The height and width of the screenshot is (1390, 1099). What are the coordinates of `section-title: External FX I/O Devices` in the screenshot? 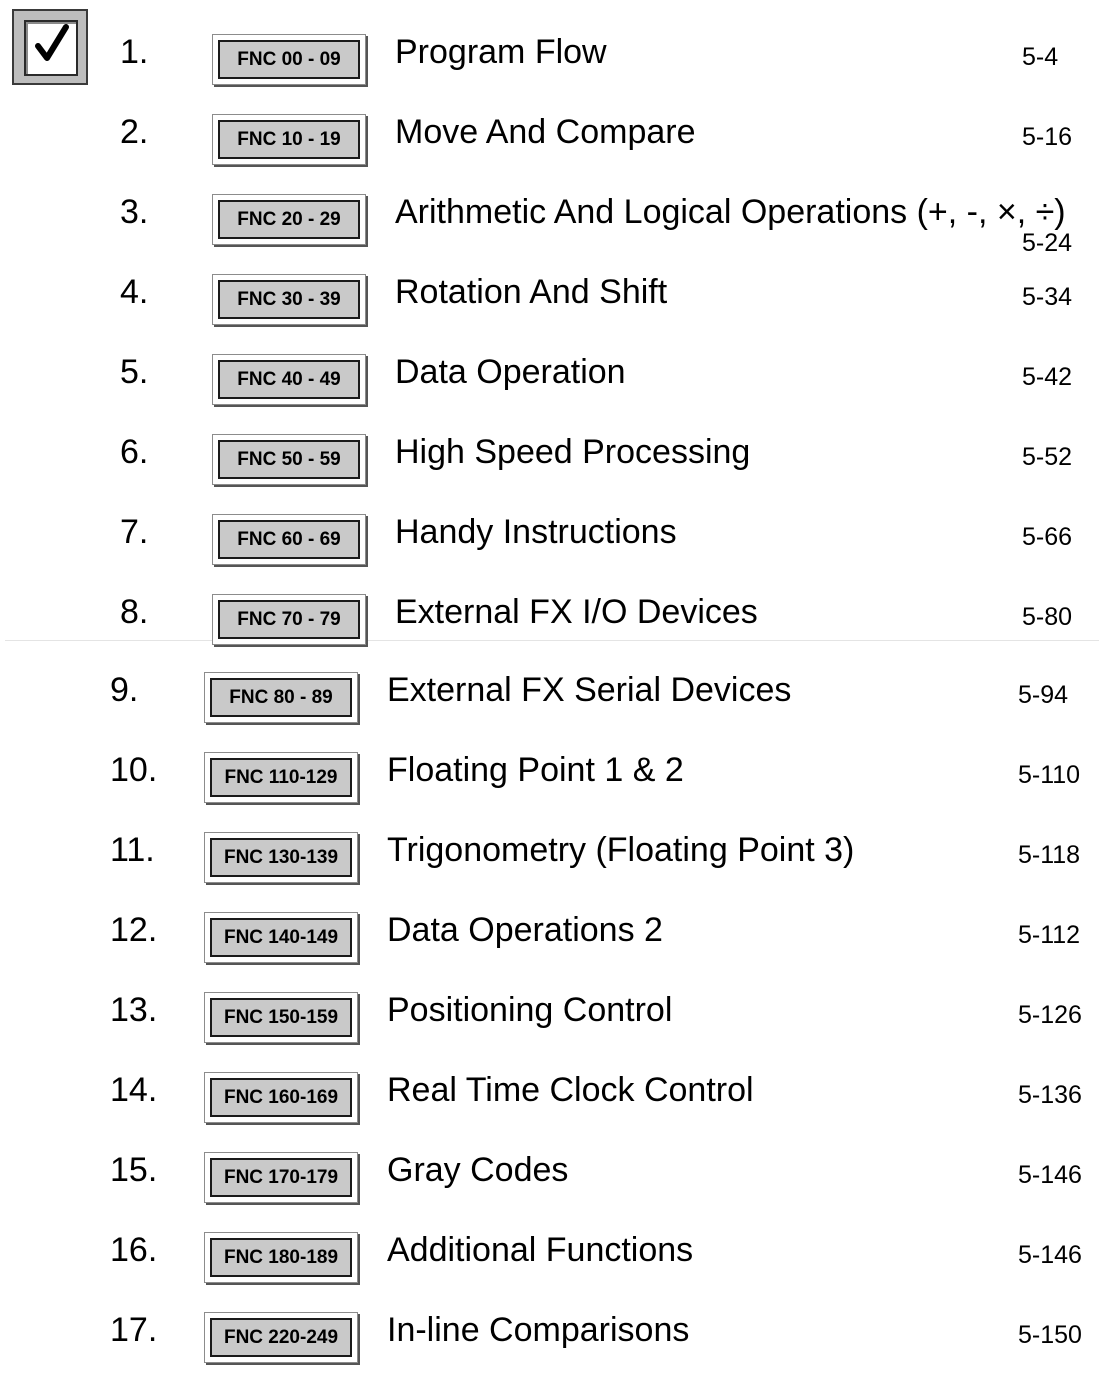 It's located at (576, 612).